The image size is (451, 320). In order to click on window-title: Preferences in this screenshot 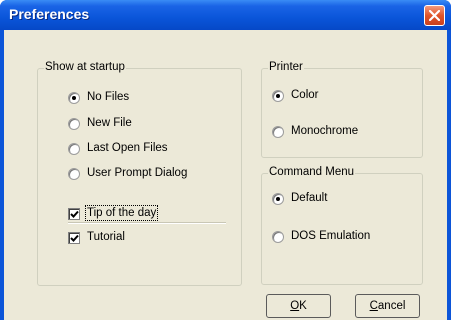, I will do `click(49, 14)`.